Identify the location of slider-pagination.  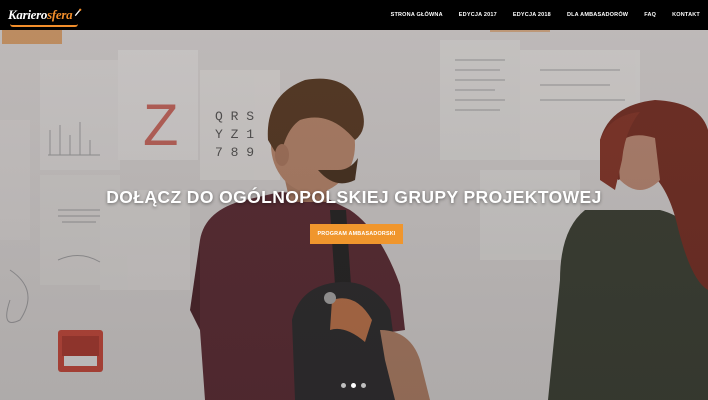
(356, 385).